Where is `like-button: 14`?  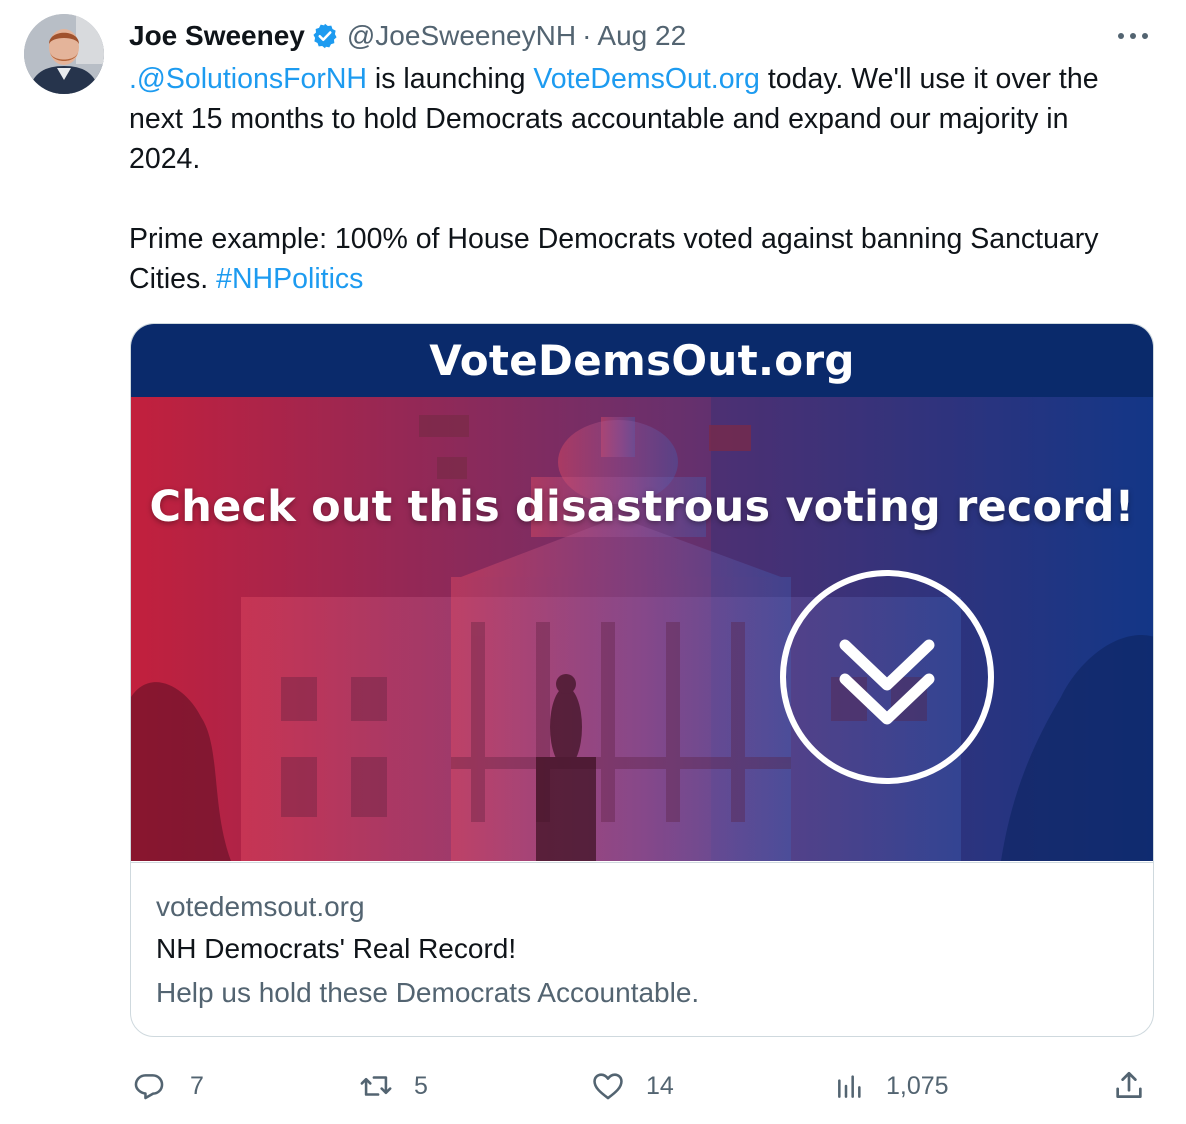 like-button: 14 is located at coordinates (632, 1086).